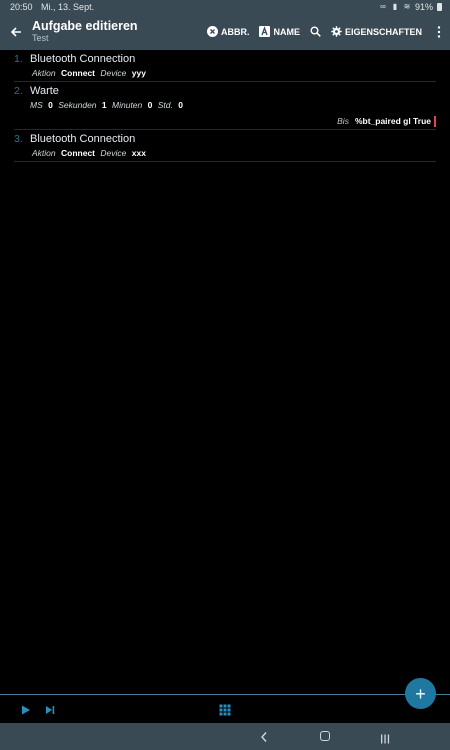  Describe the element at coordinates (336, 31) in the screenshot. I see `gear-icon` at that location.